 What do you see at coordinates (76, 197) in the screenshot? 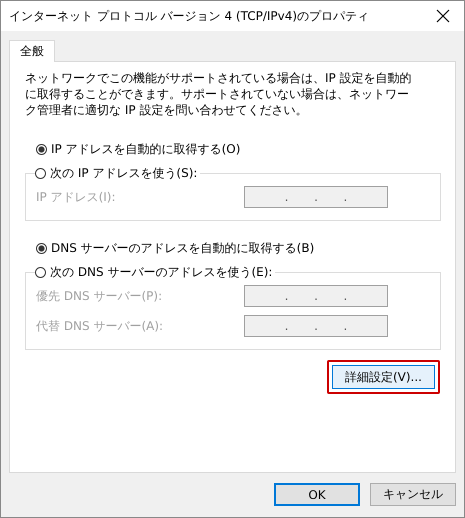
I see `field-label: IP アドレス(I):` at bounding box center [76, 197].